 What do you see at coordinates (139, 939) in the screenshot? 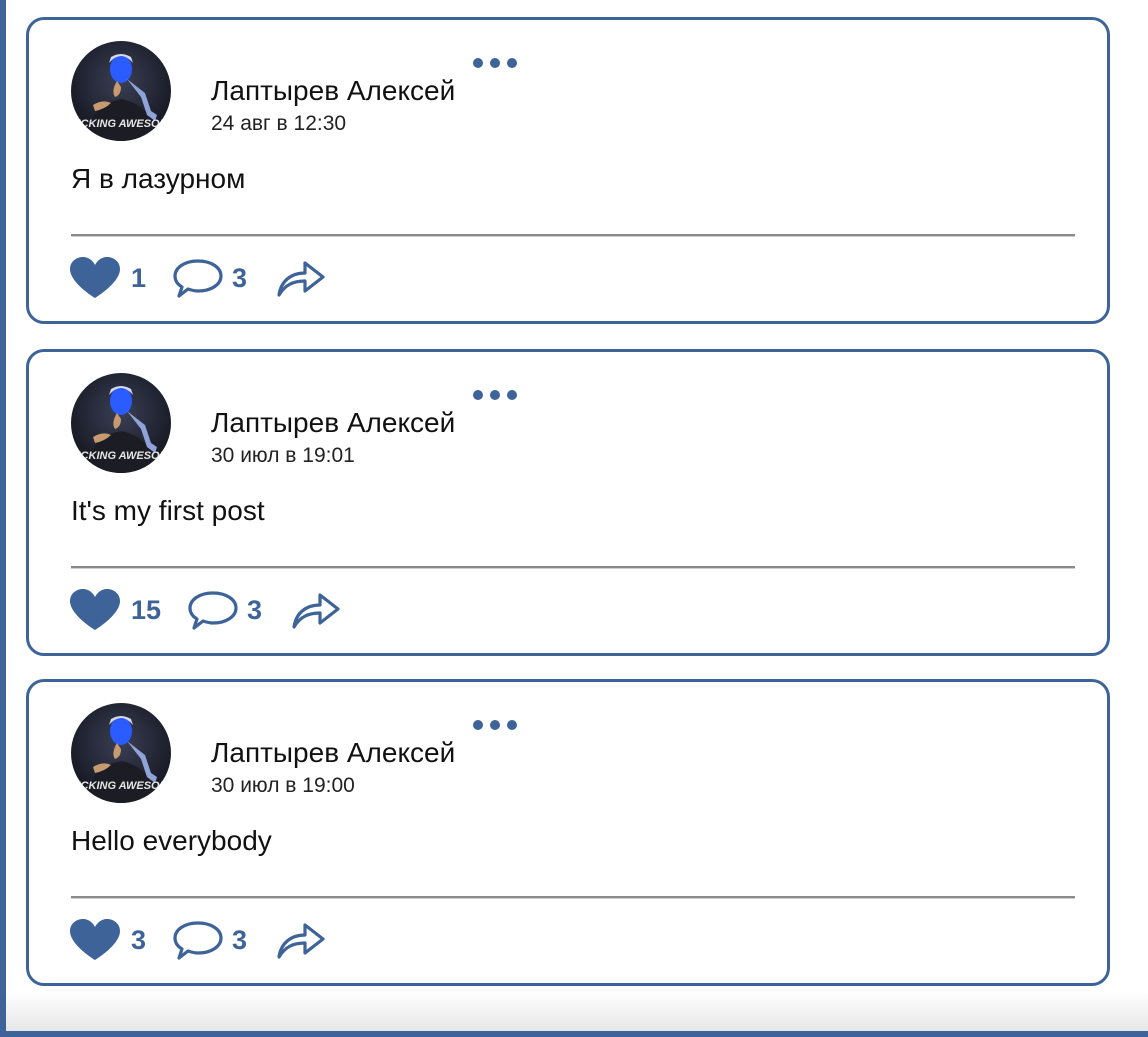
I see `like-count: 3` at bounding box center [139, 939].